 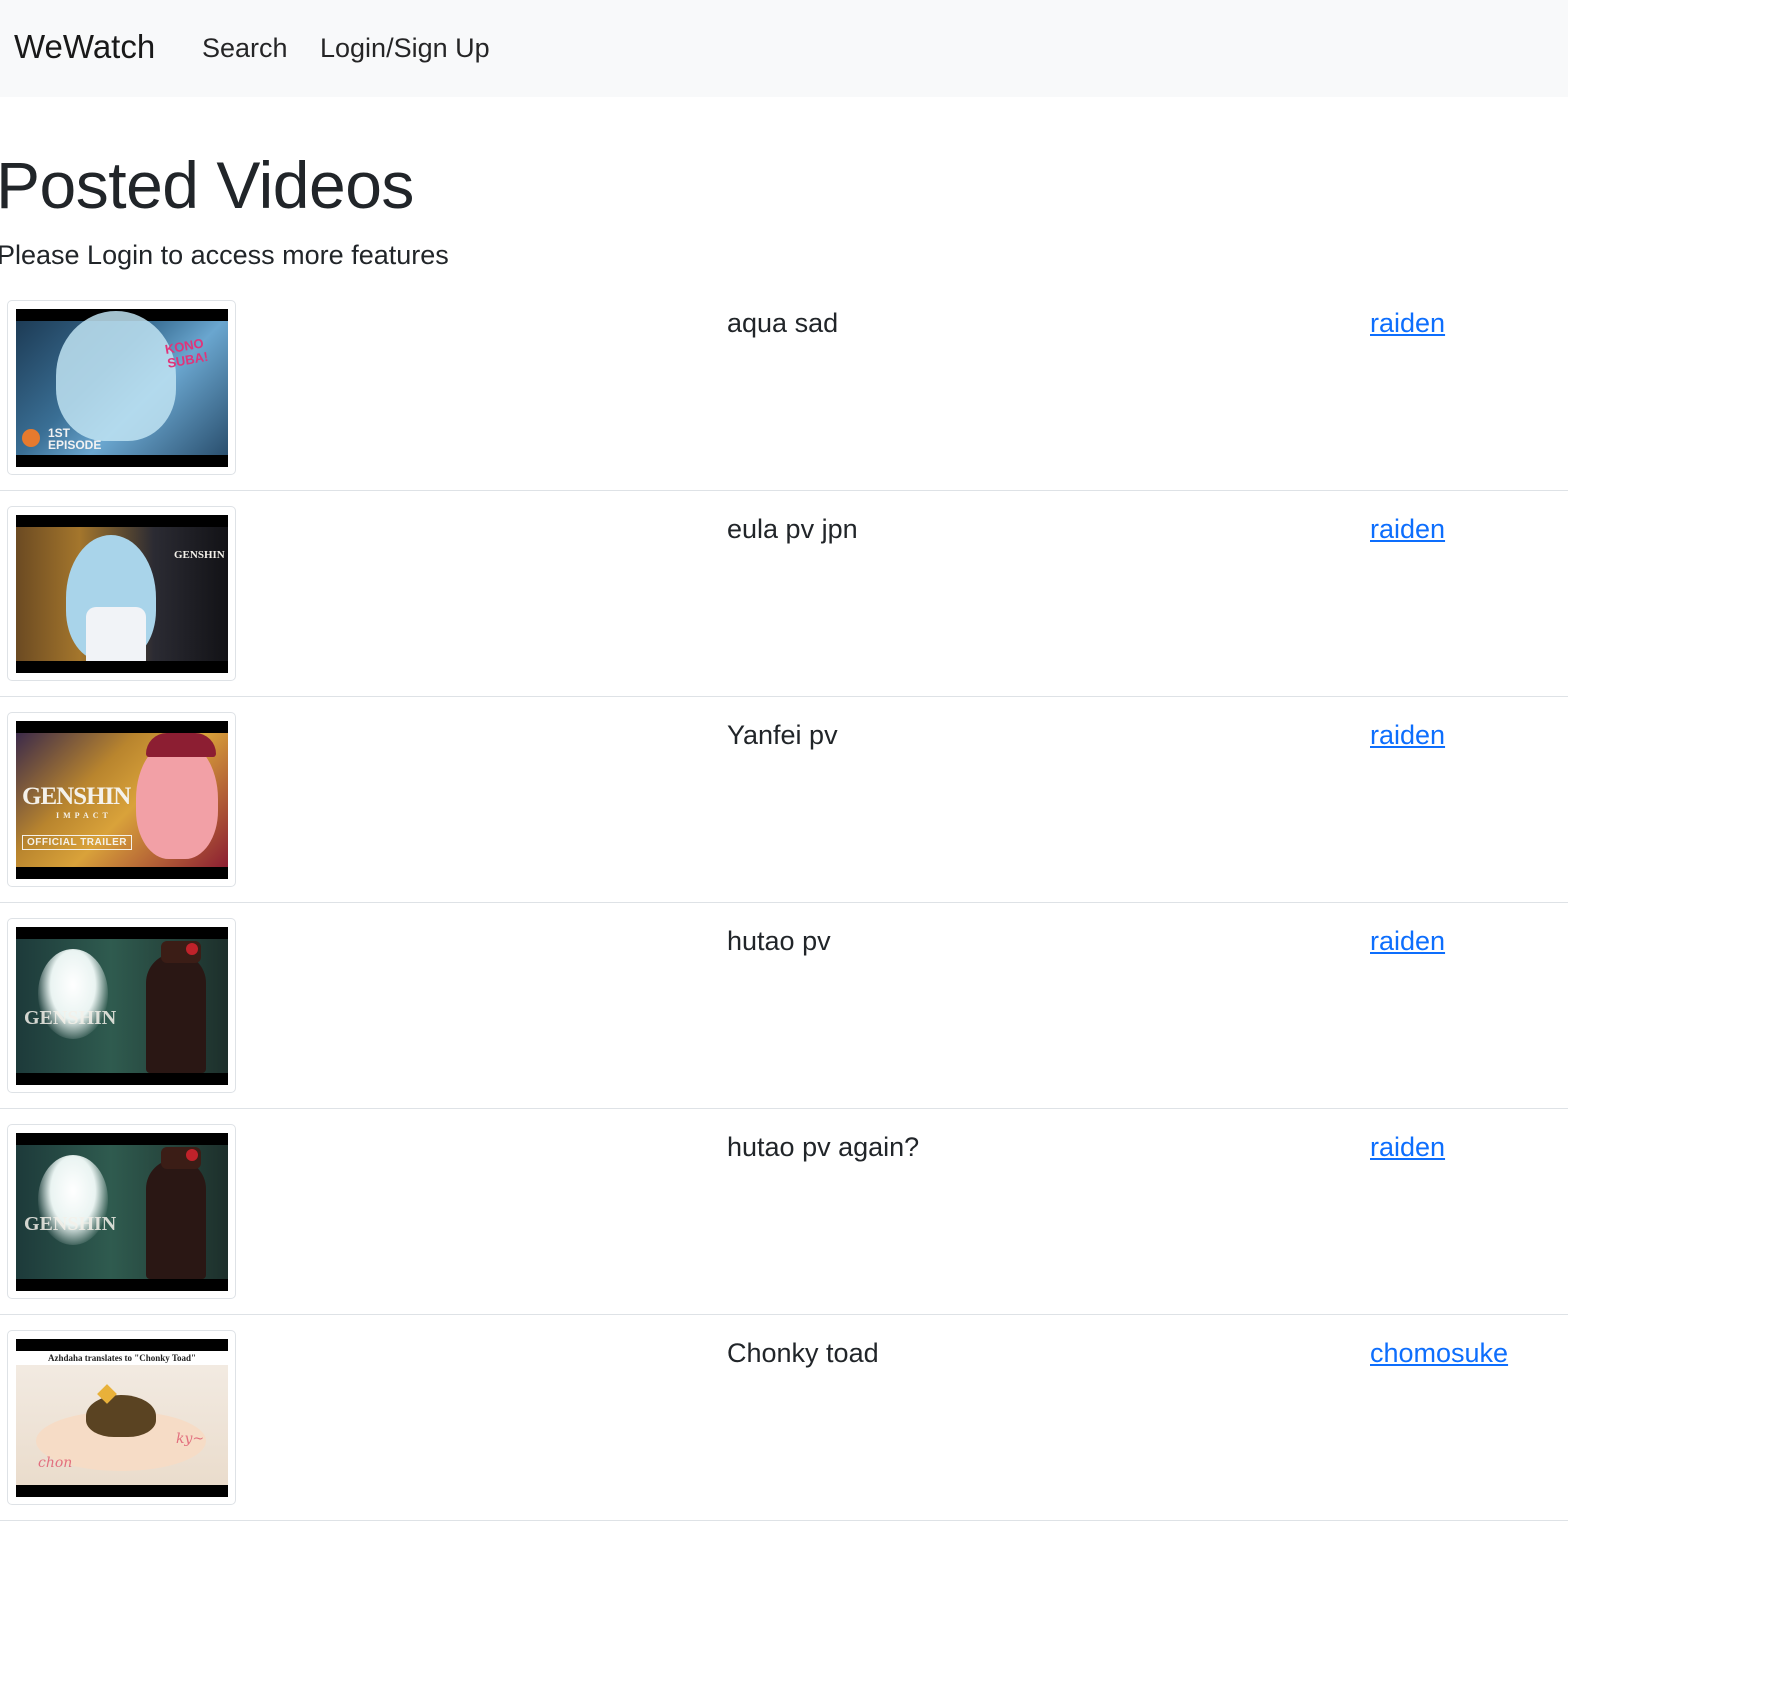 I want to click on toad-figure, so click(x=121, y=1416).